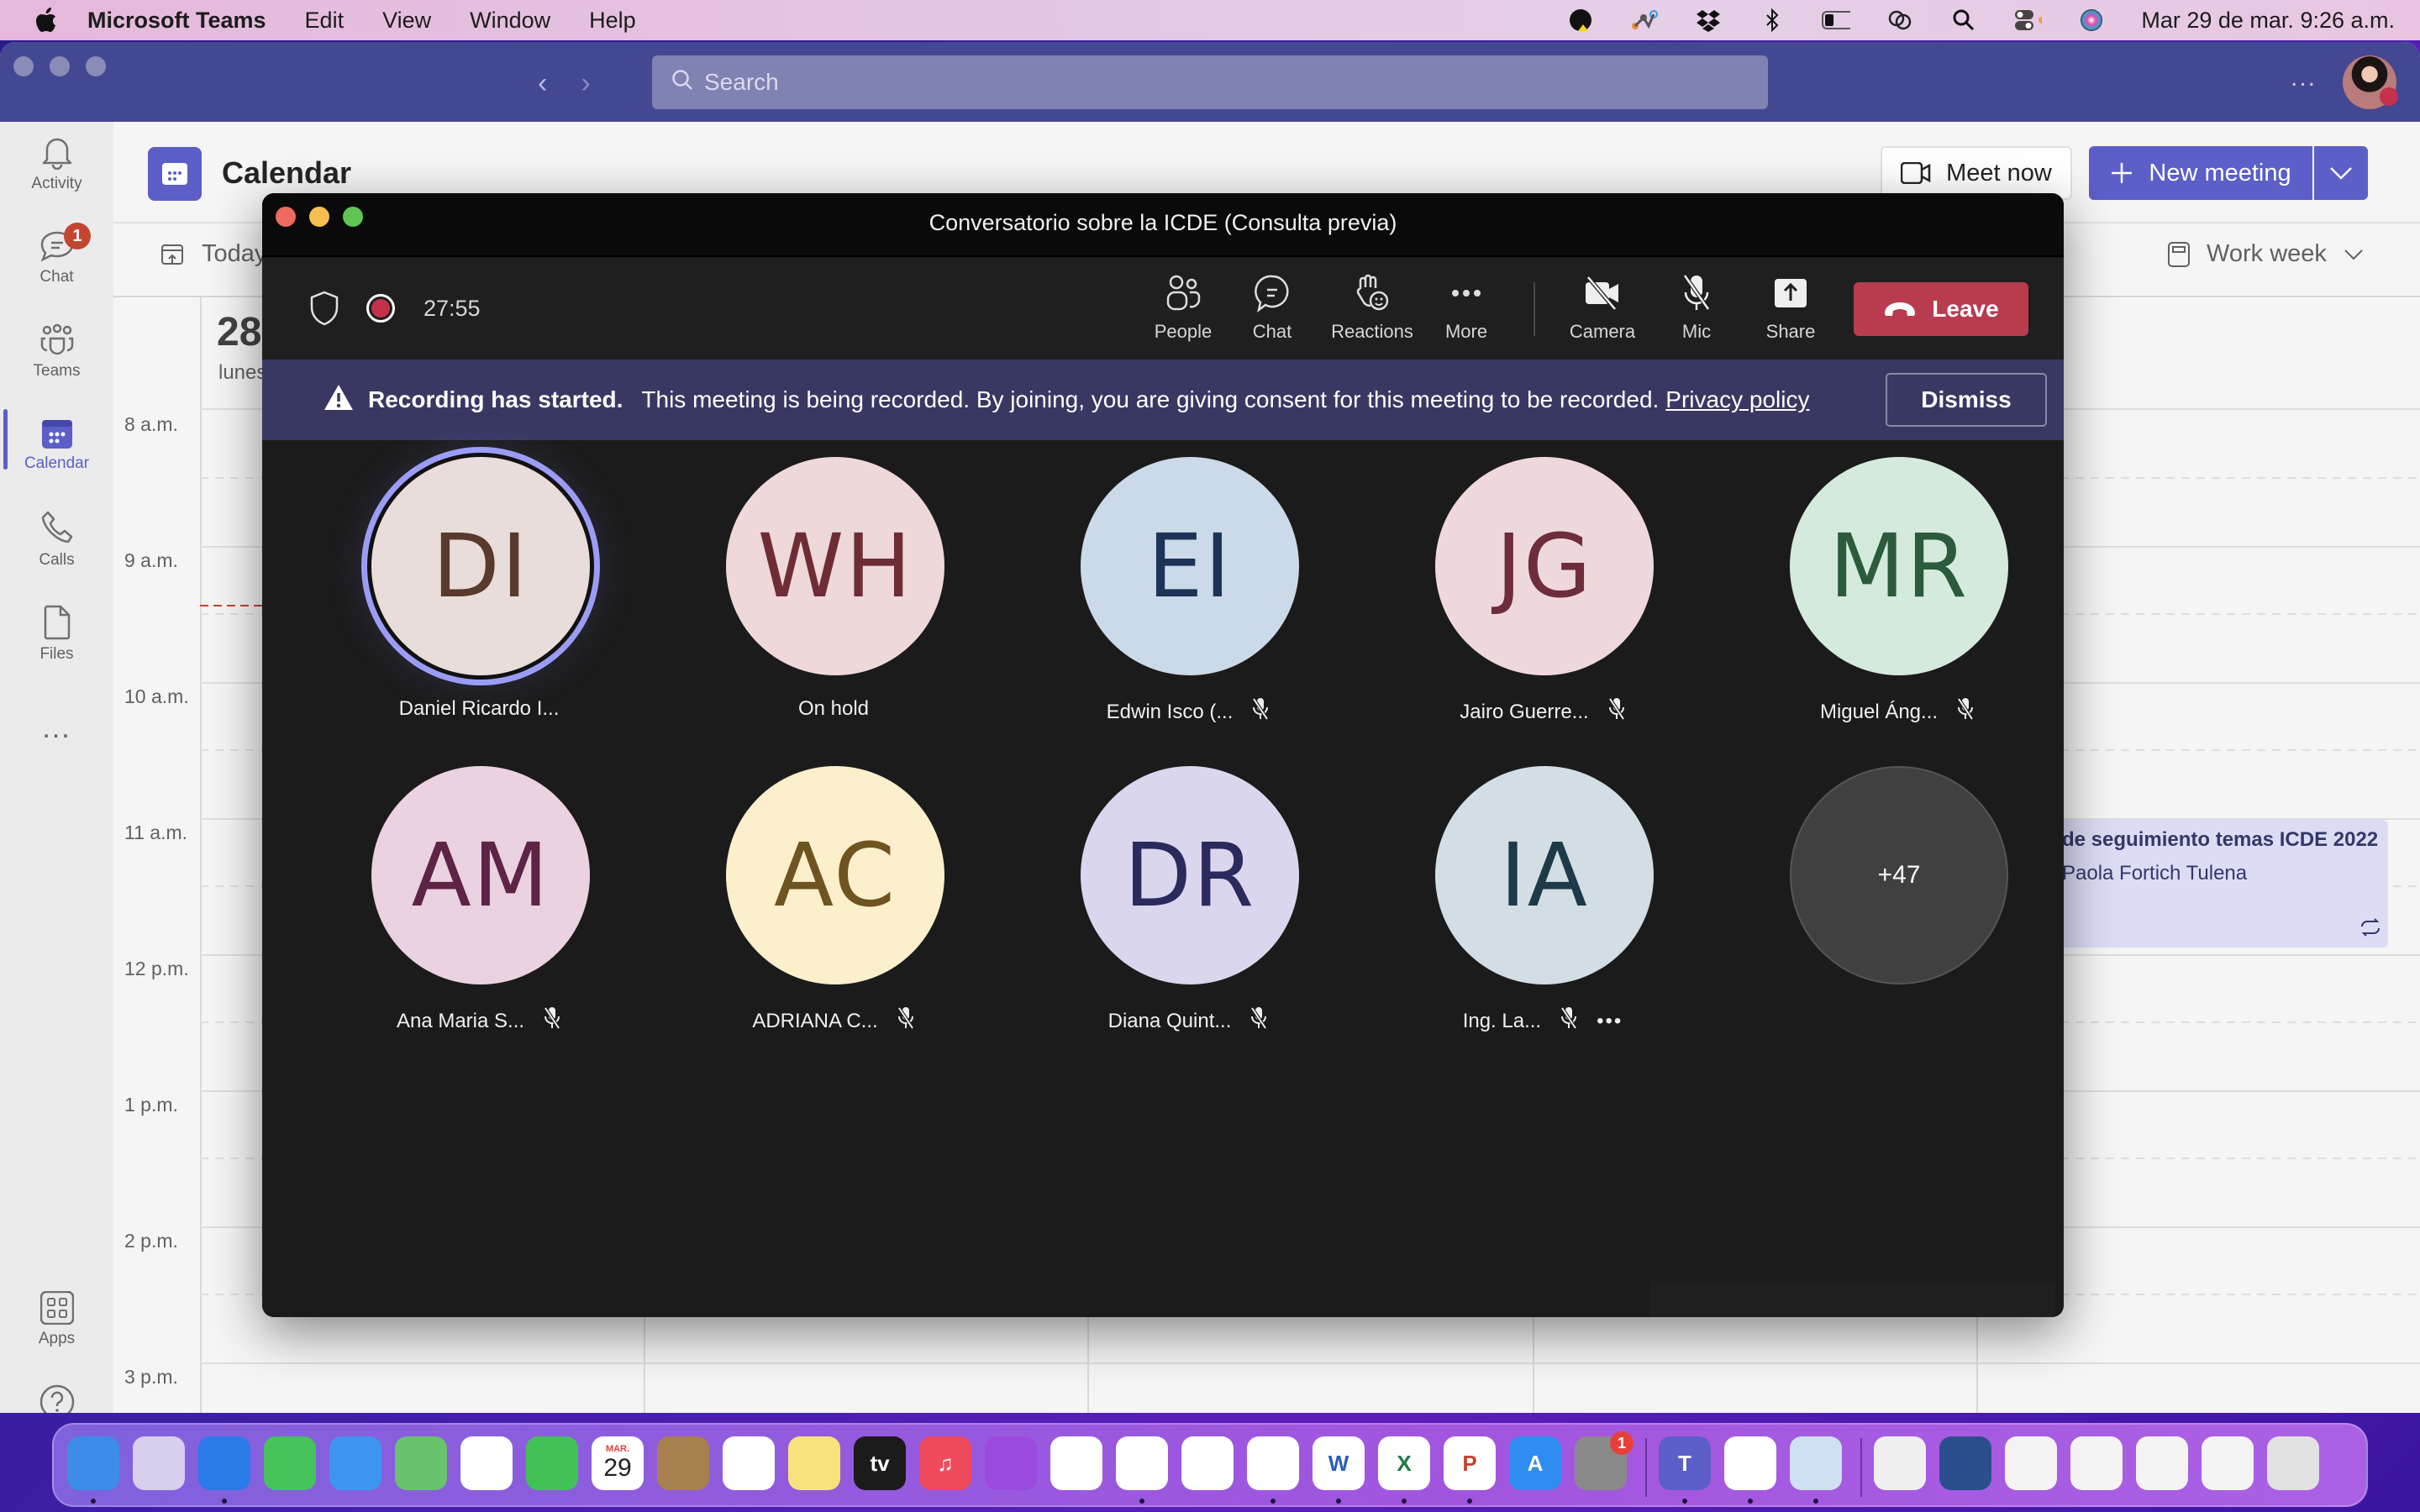 Image resolution: width=2420 pixels, height=1512 pixels. I want to click on file-icon, so click(57, 622).